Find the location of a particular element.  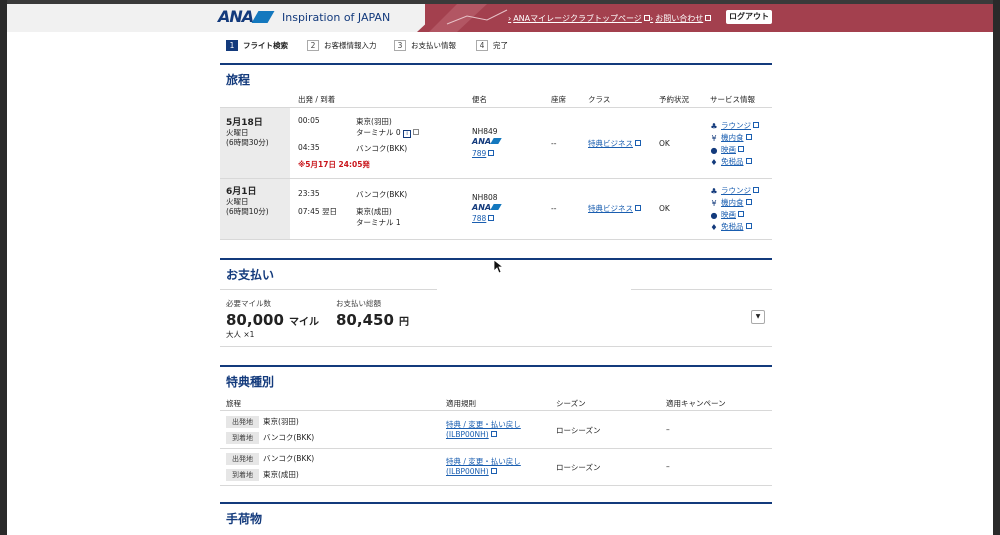

logout-button: ログアウト is located at coordinates (749, 17).